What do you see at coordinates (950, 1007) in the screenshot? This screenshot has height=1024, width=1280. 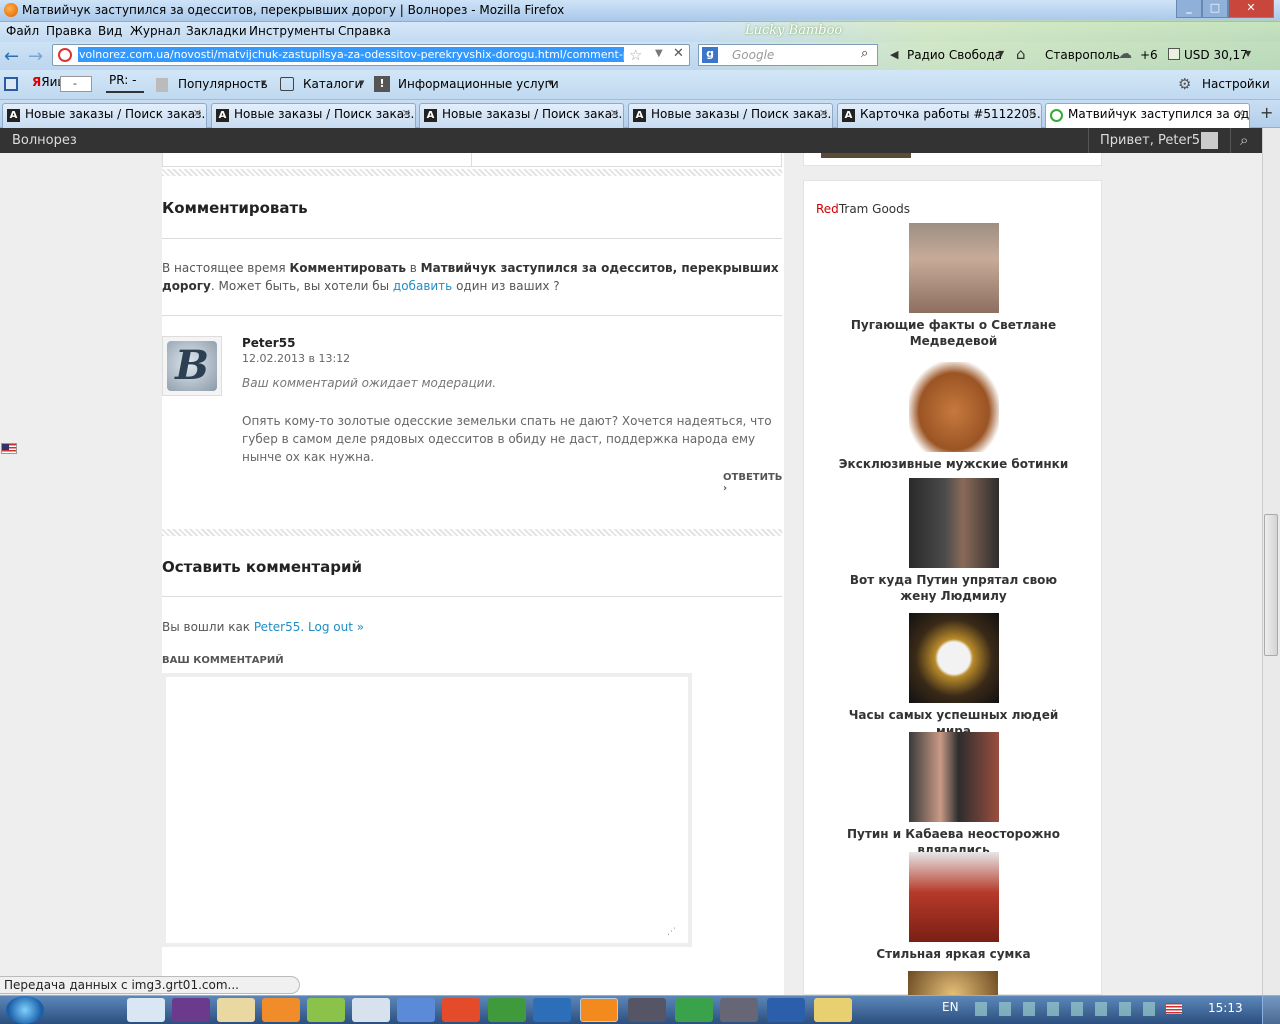 I see `language-indicator: EN` at bounding box center [950, 1007].